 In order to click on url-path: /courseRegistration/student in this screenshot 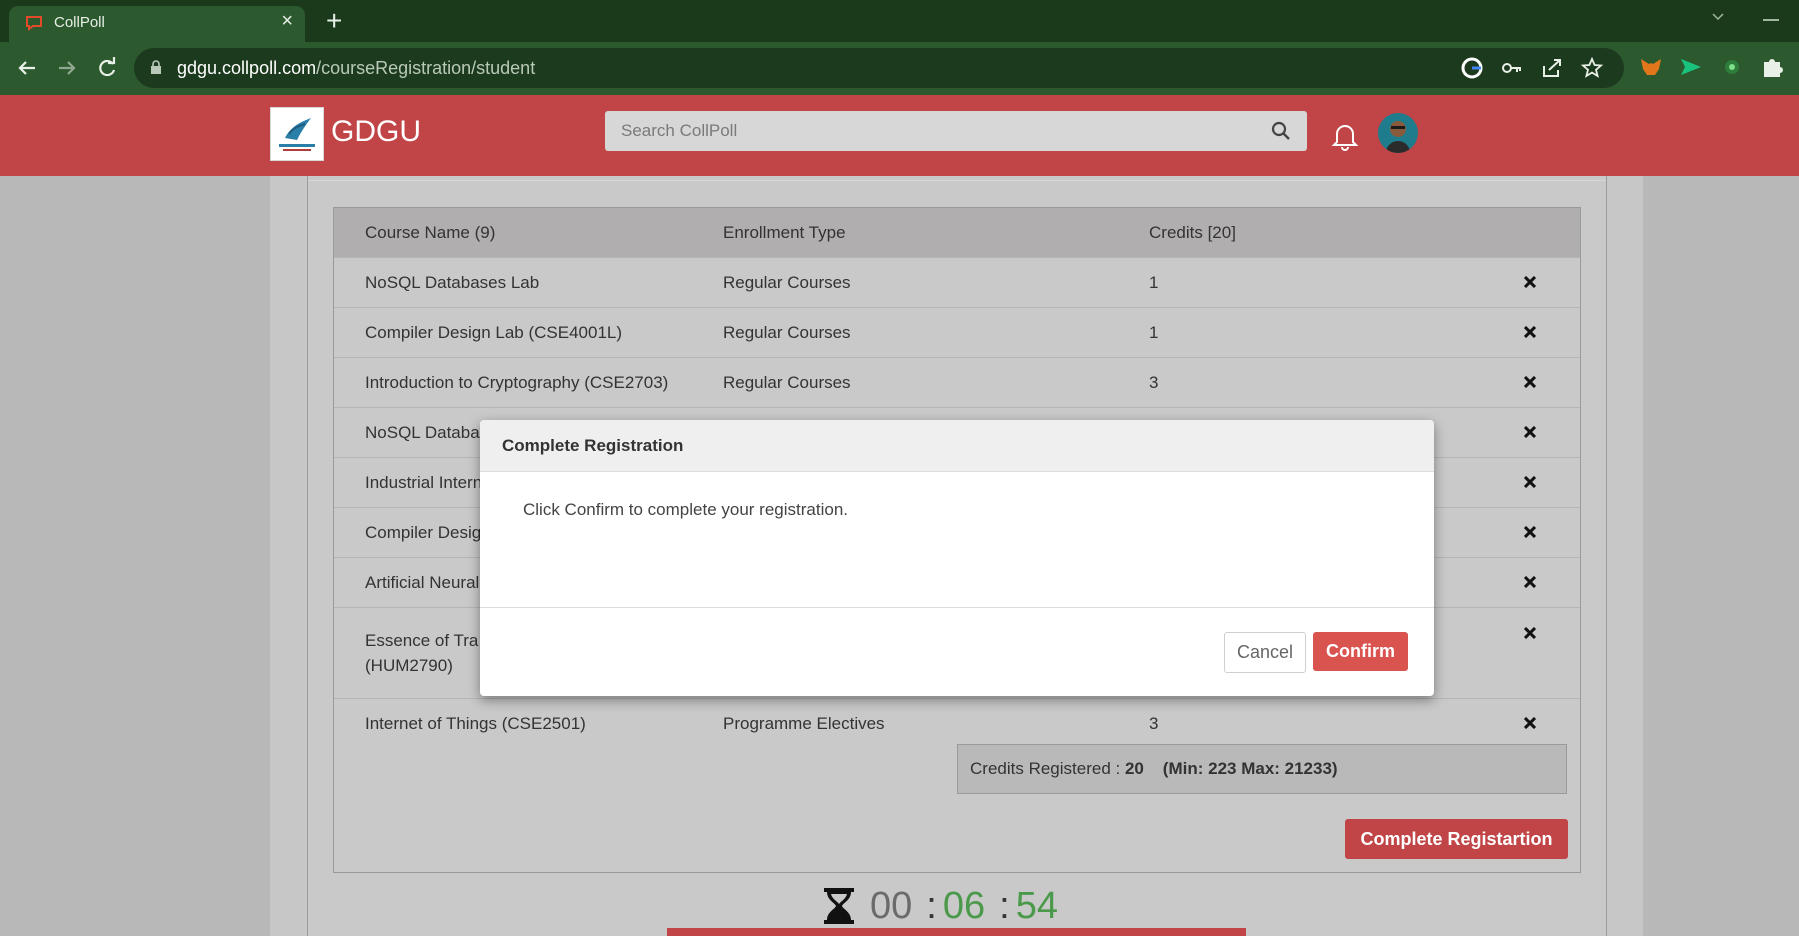, I will do `click(426, 68)`.